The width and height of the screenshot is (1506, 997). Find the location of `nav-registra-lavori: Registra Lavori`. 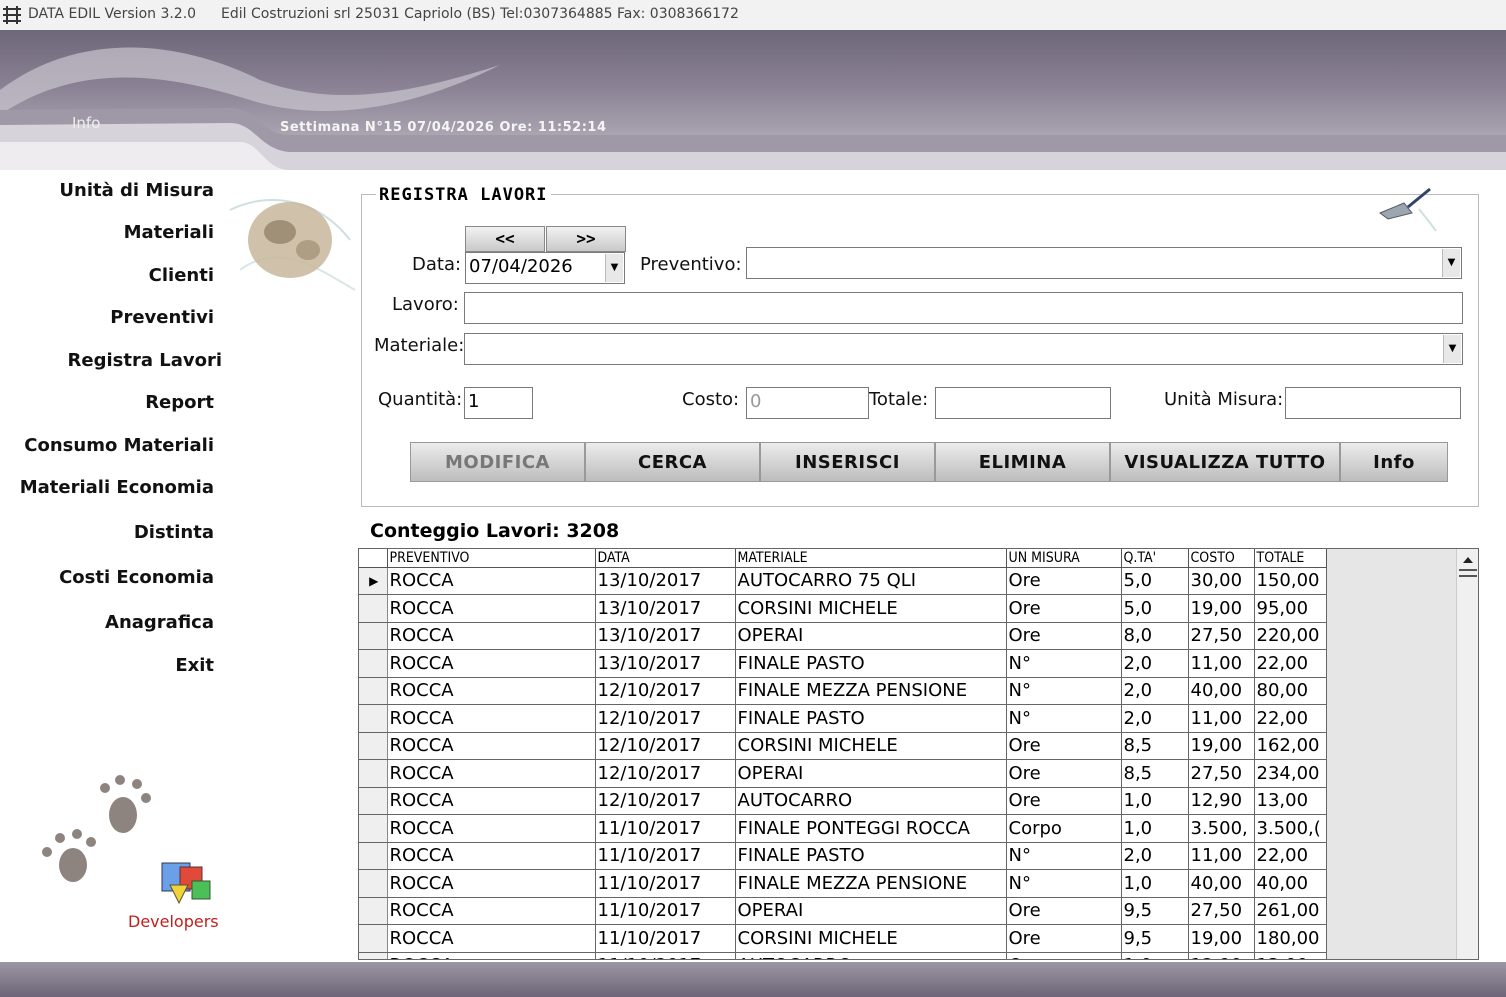

nav-registra-lavori: Registra Lavori is located at coordinates (145, 360).